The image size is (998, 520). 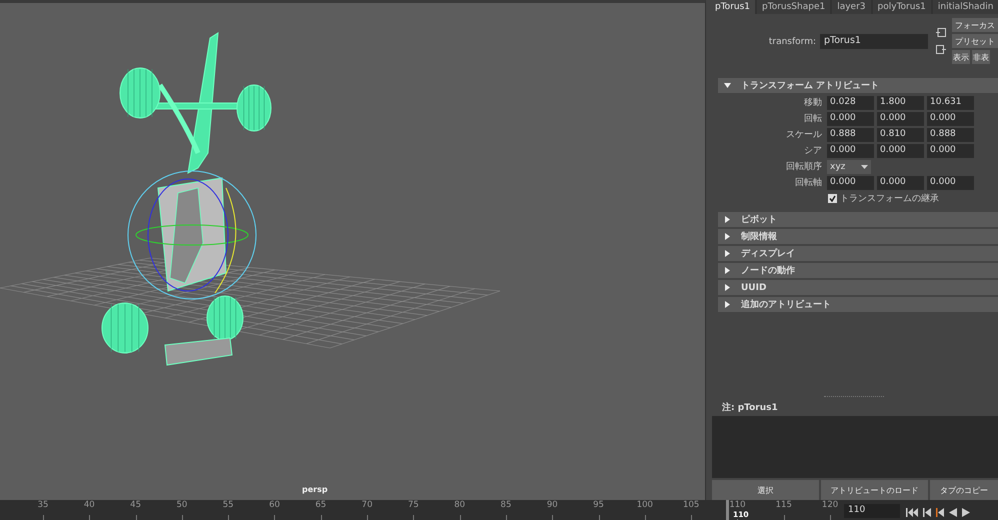 What do you see at coordinates (750, 408) in the screenshot?
I see `notes-label: 注: pTorus1` at bounding box center [750, 408].